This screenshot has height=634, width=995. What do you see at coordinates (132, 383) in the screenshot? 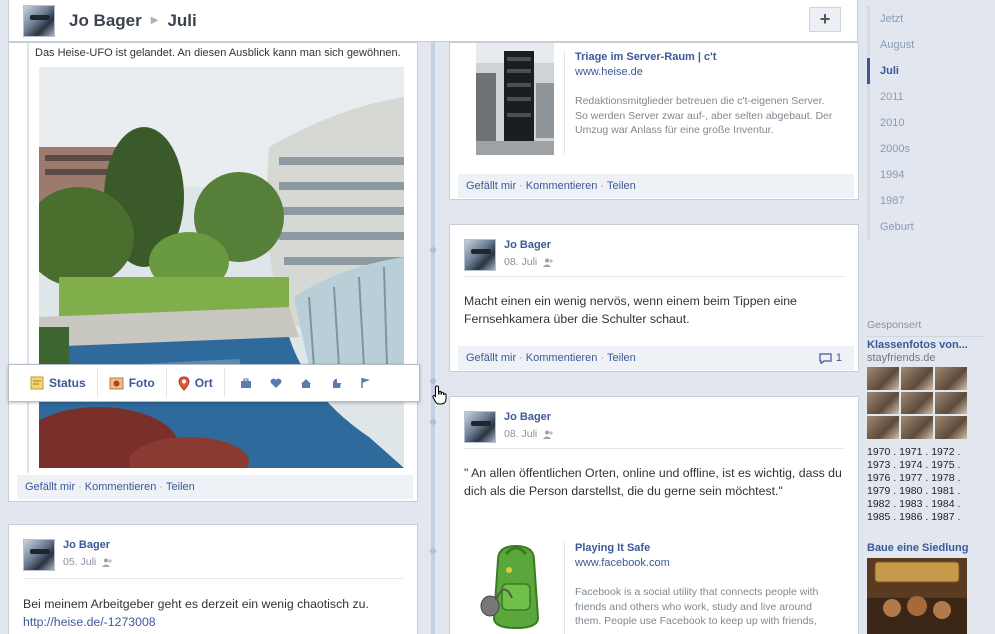
I see `foto-button: Foto` at bounding box center [132, 383].